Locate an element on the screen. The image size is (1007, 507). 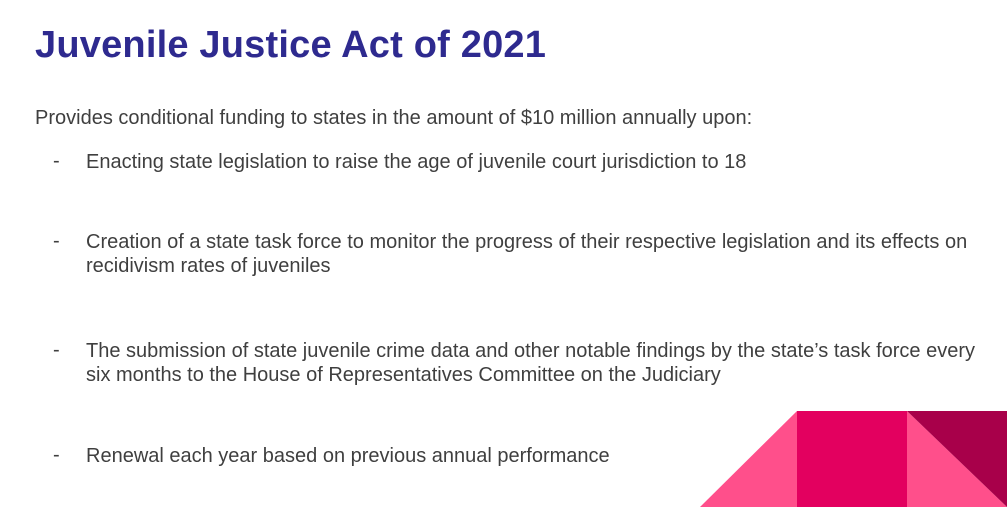
magenta-block is located at coordinates (852, 459).